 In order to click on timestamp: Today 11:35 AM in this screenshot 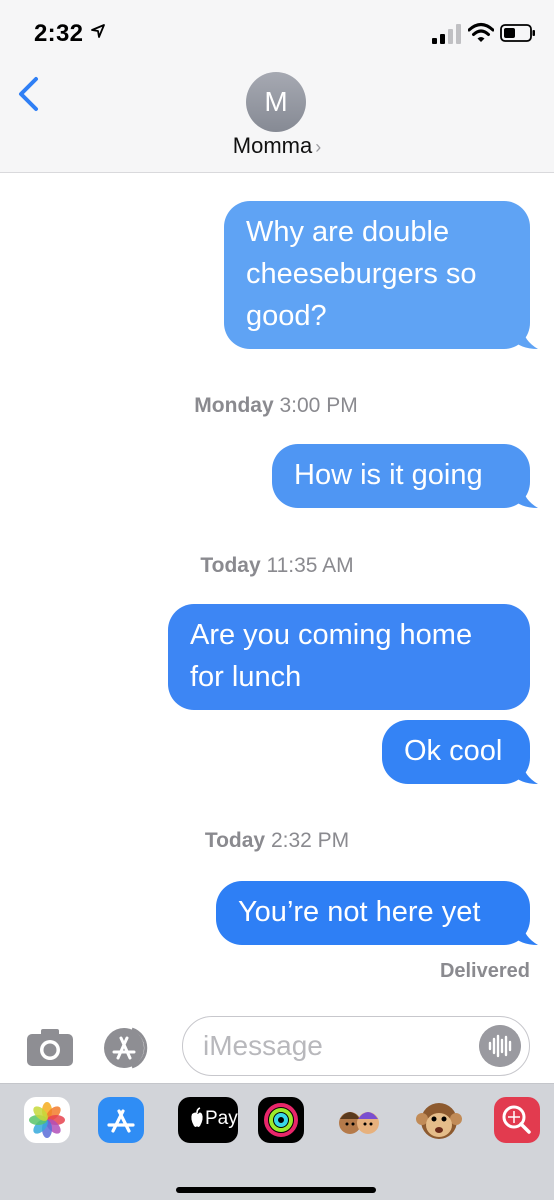, I will do `click(277, 566)`.